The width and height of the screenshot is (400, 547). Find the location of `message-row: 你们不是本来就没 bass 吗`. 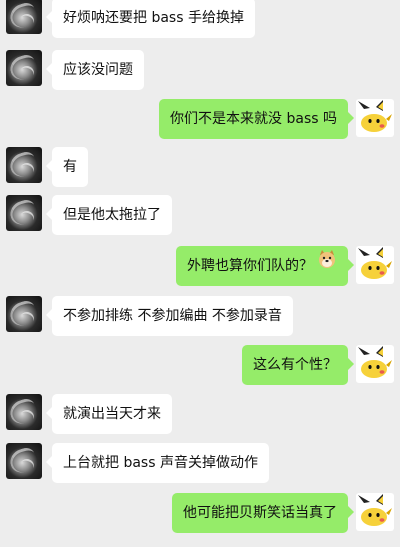

message-row: 你们不是本来就没 bass 吗 is located at coordinates (200, 119).